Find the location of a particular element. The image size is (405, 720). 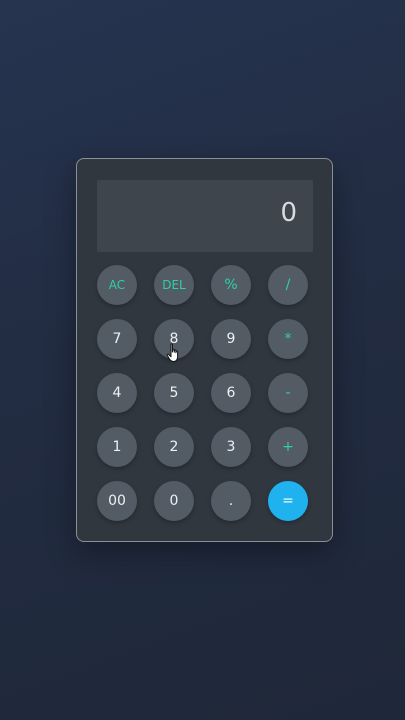

digit-7-button: 7 is located at coordinates (117, 339).